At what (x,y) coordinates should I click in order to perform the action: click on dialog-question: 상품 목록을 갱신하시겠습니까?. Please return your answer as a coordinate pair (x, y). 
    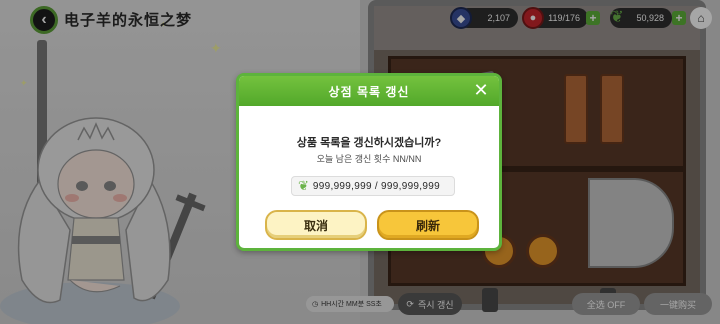
    Looking at the image, I should click on (369, 143).